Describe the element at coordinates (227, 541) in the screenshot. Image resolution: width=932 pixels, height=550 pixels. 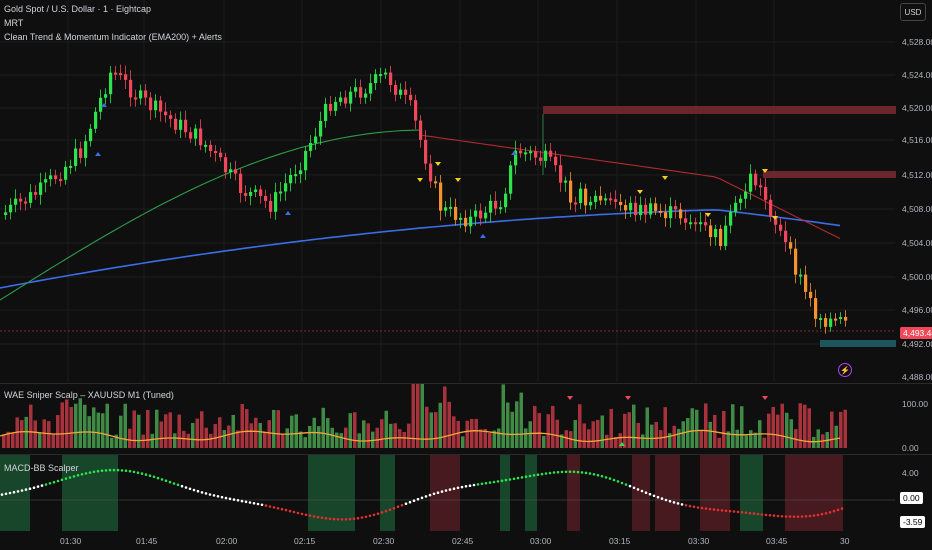
I see `time-label: 02:00` at that location.